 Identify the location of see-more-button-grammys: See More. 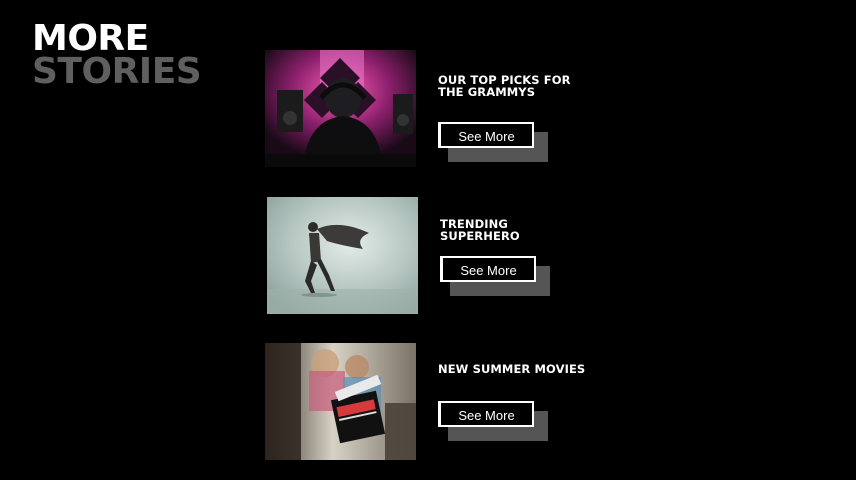
(486, 135).